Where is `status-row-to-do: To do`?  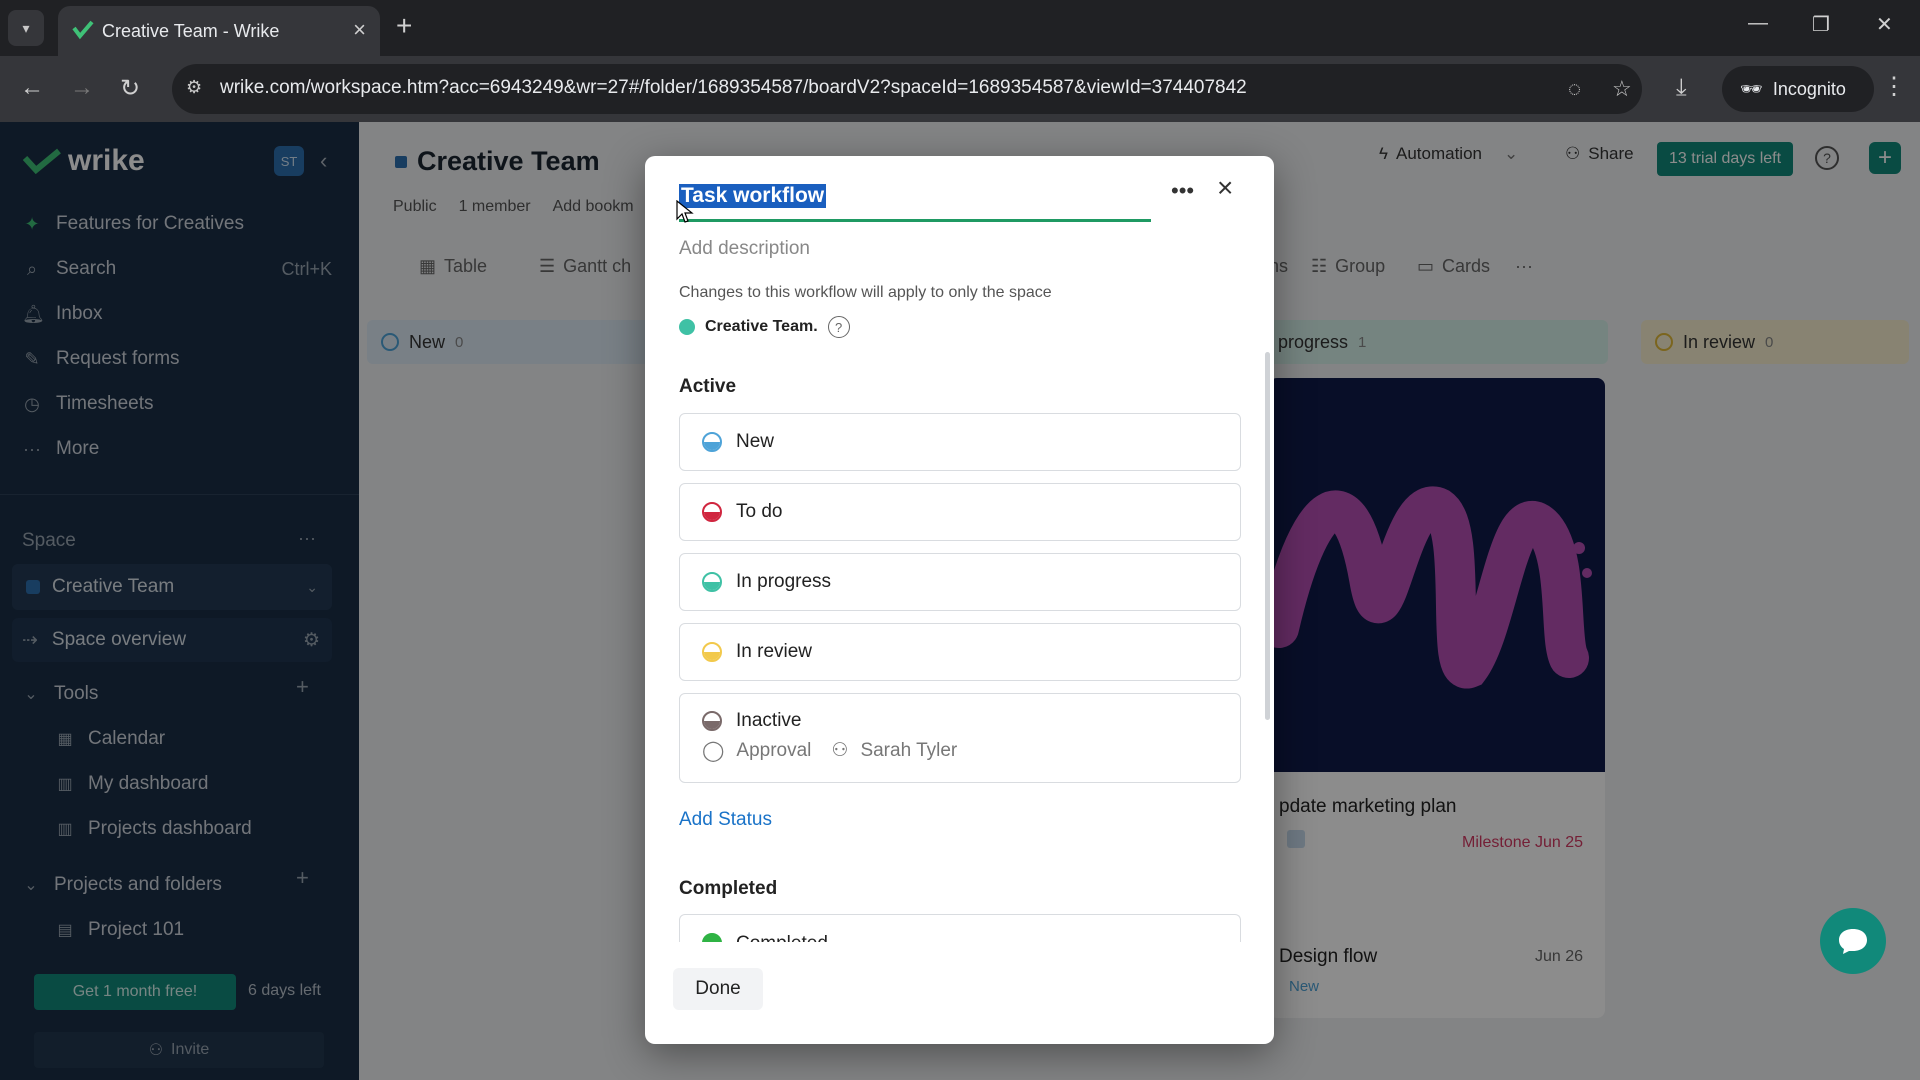 status-row-to-do: To do is located at coordinates (960, 512).